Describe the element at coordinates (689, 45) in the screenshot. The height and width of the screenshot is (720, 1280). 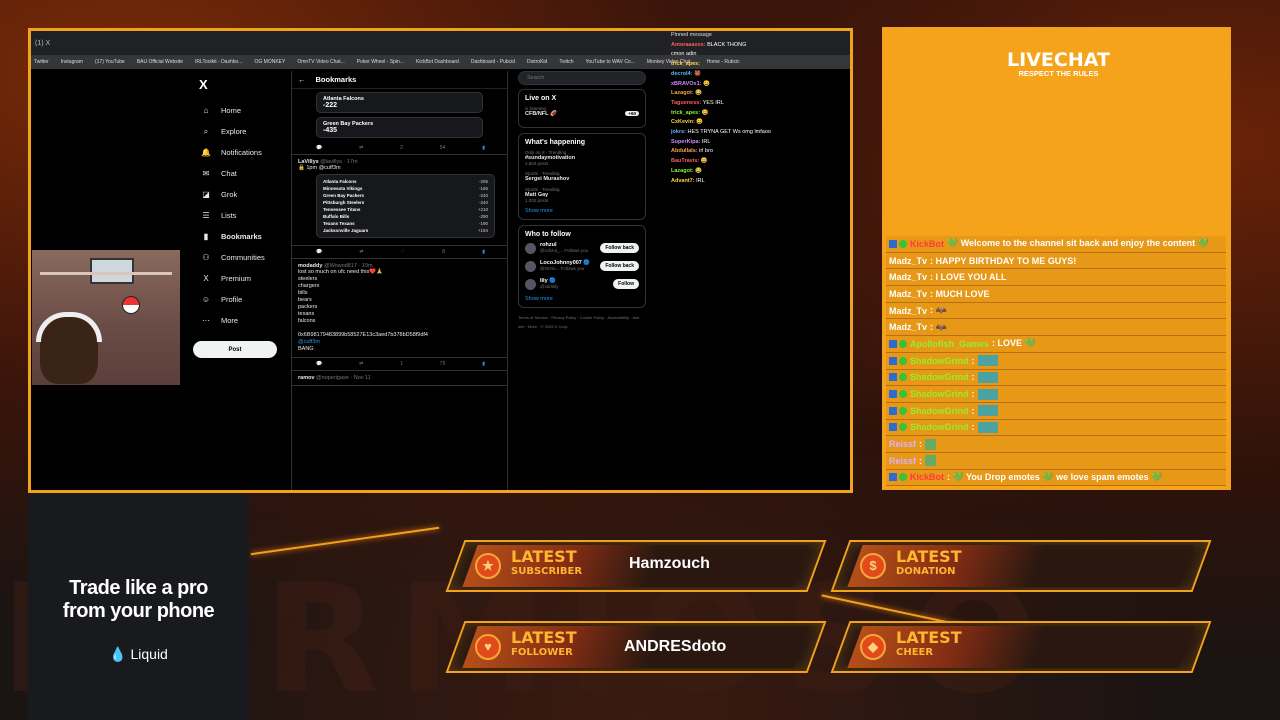
I see `chat-username: Amoraaaxxx:` at that location.